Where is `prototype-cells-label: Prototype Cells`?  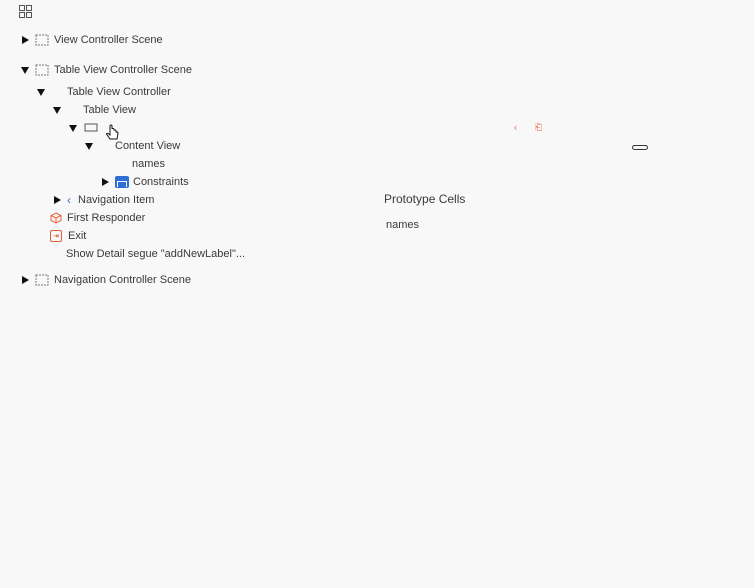 prototype-cells-label: Prototype Cells is located at coordinates (425, 199).